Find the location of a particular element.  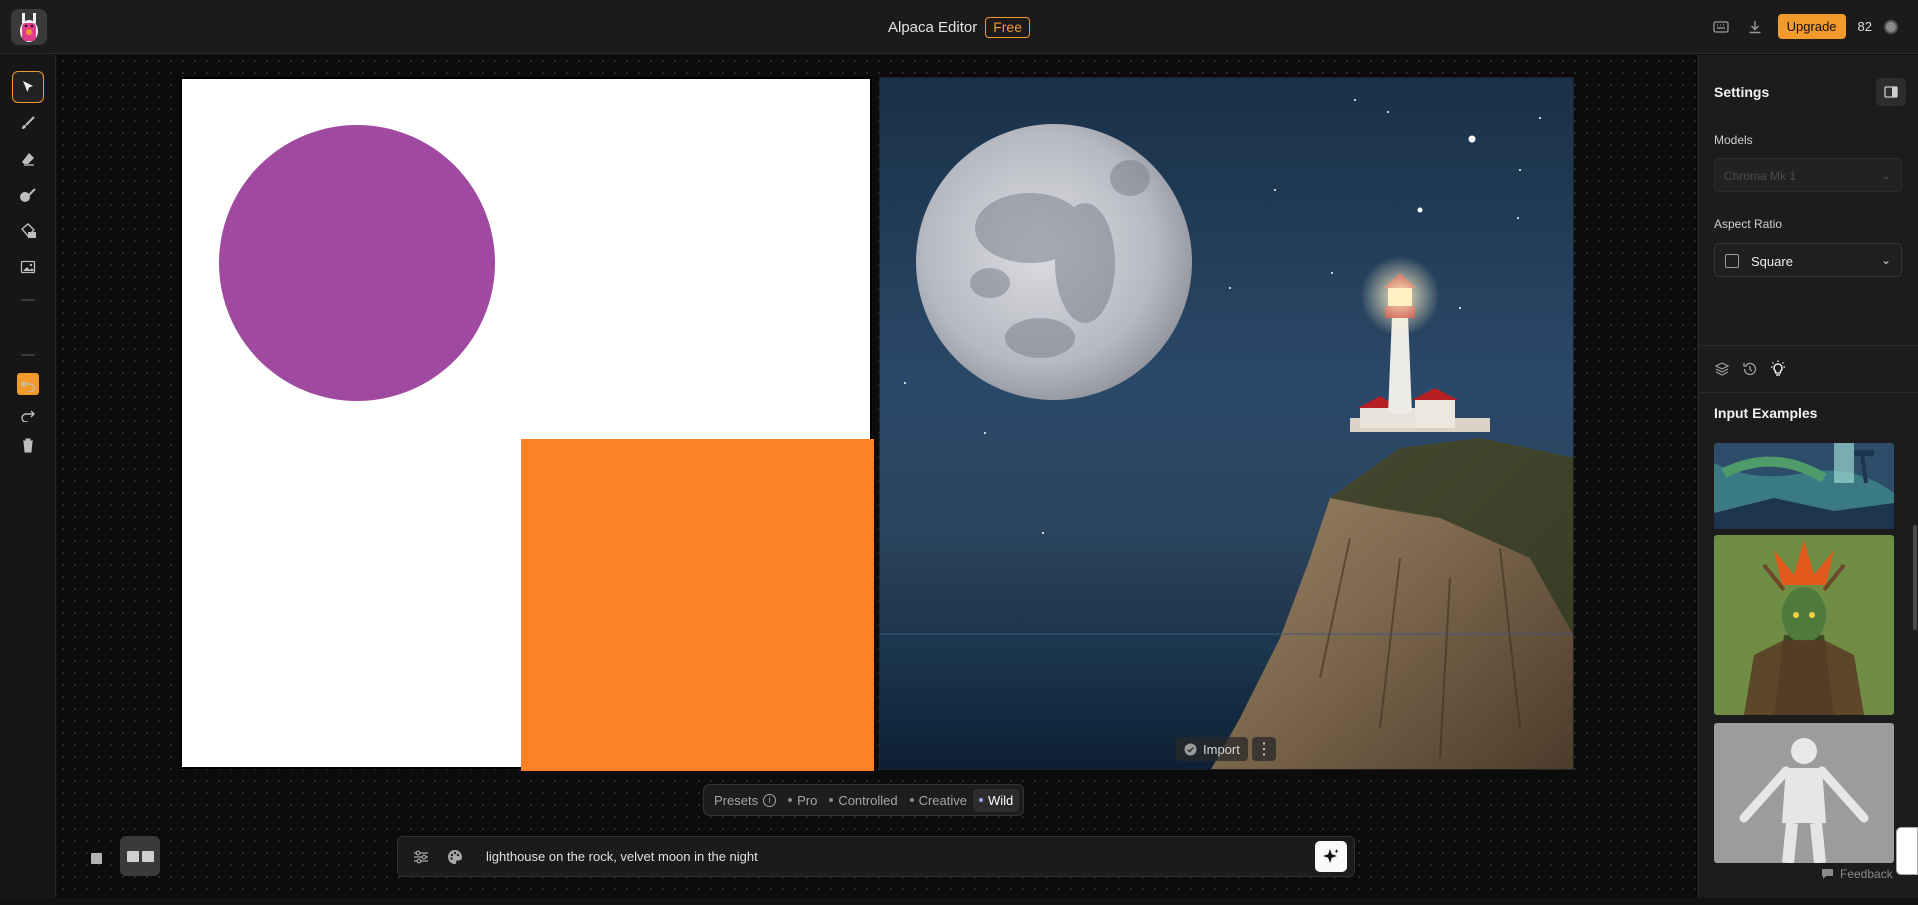

square-icon is located at coordinates (1732, 261).